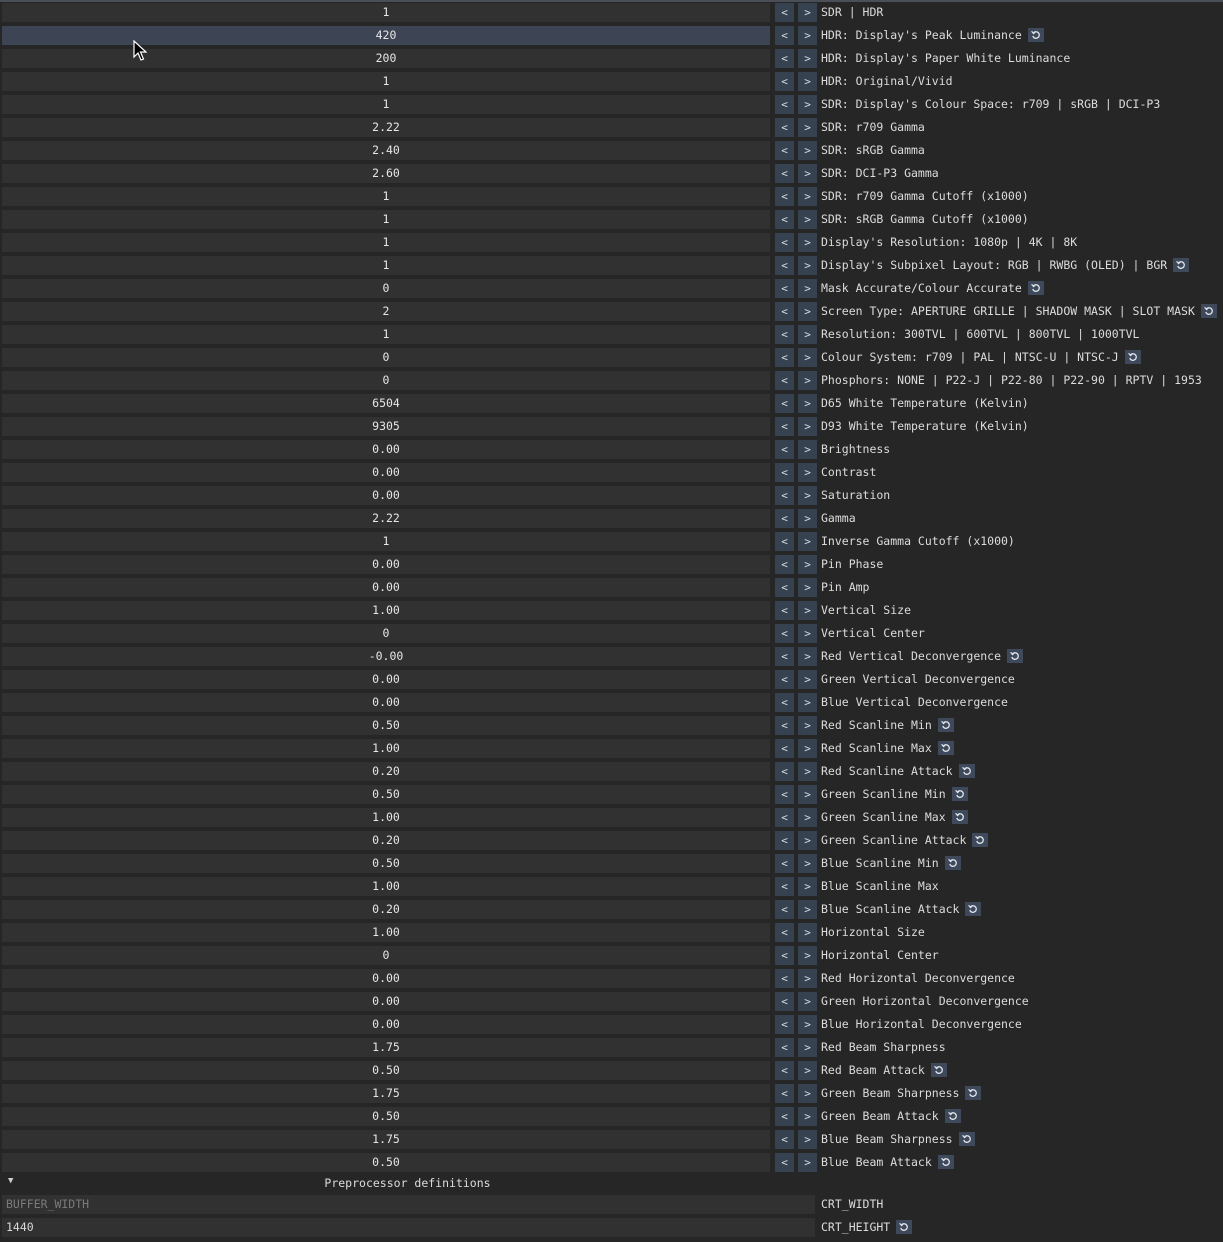  I want to click on setting-value-field: 0.20, so click(386, 909).